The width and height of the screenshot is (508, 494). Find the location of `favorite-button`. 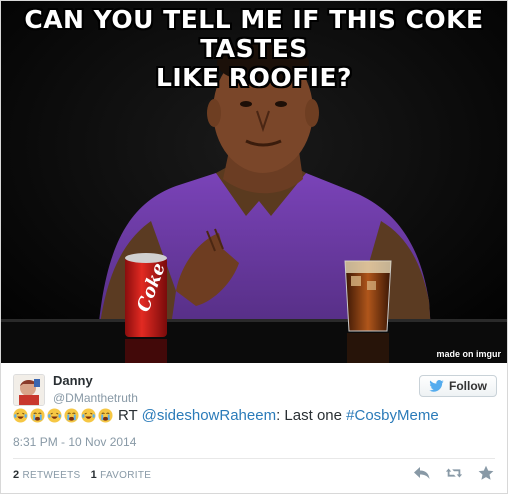

favorite-button is located at coordinates (486, 473).